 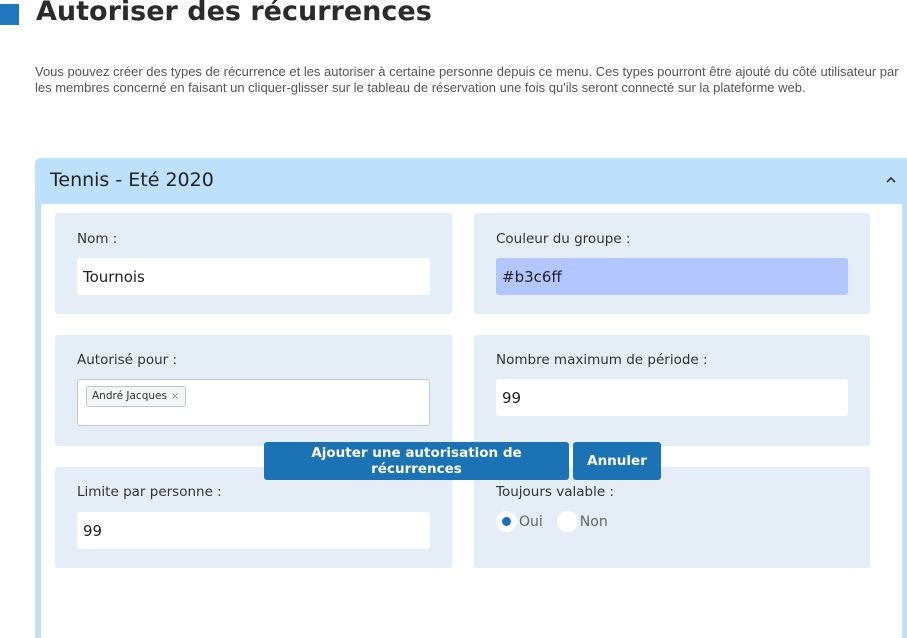 What do you see at coordinates (891, 180) in the screenshot?
I see `chevron-up-icon` at bounding box center [891, 180].